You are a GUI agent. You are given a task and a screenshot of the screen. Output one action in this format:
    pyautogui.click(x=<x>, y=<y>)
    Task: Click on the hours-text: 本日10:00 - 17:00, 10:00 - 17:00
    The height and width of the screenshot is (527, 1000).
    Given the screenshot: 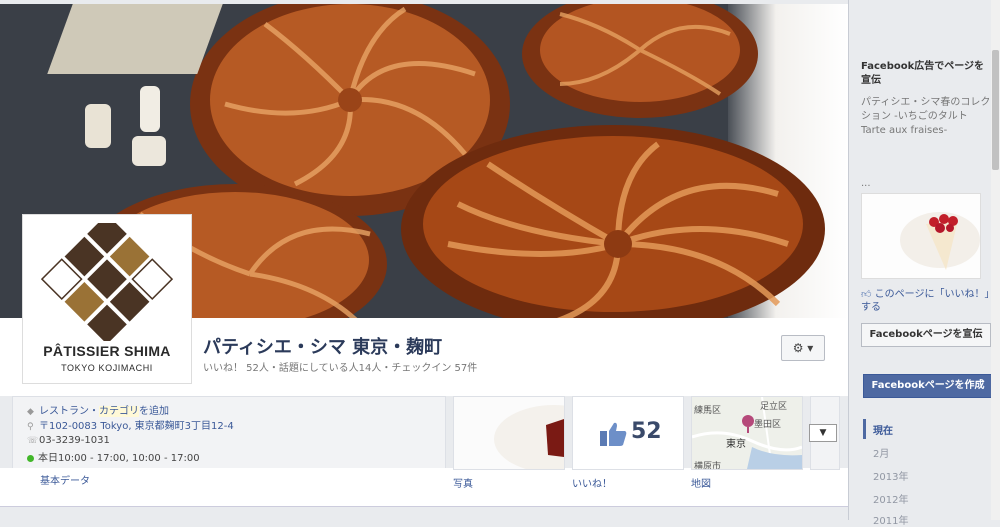 What is the action you would take?
    pyautogui.click(x=119, y=458)
    